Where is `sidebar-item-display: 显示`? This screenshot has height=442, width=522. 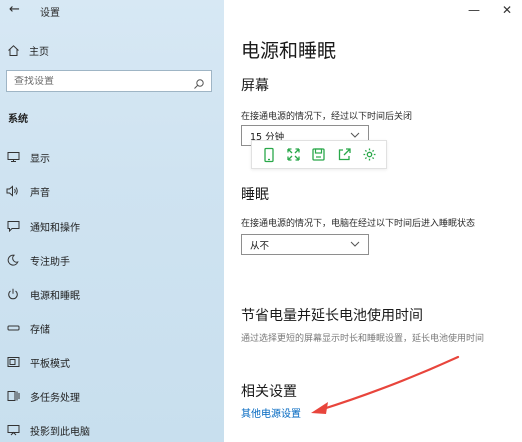
sidebar-item-display: 显示 is located at coordinates (112, 157).